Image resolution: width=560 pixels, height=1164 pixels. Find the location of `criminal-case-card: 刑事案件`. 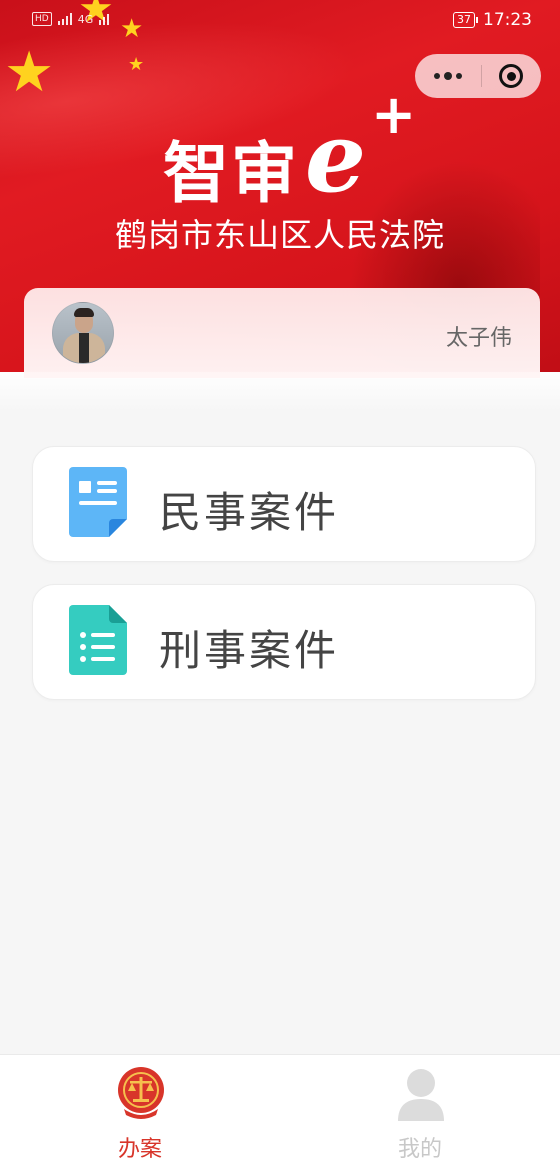

criminal-case-card: 刑事案件 is located at coordinates (284, 642).